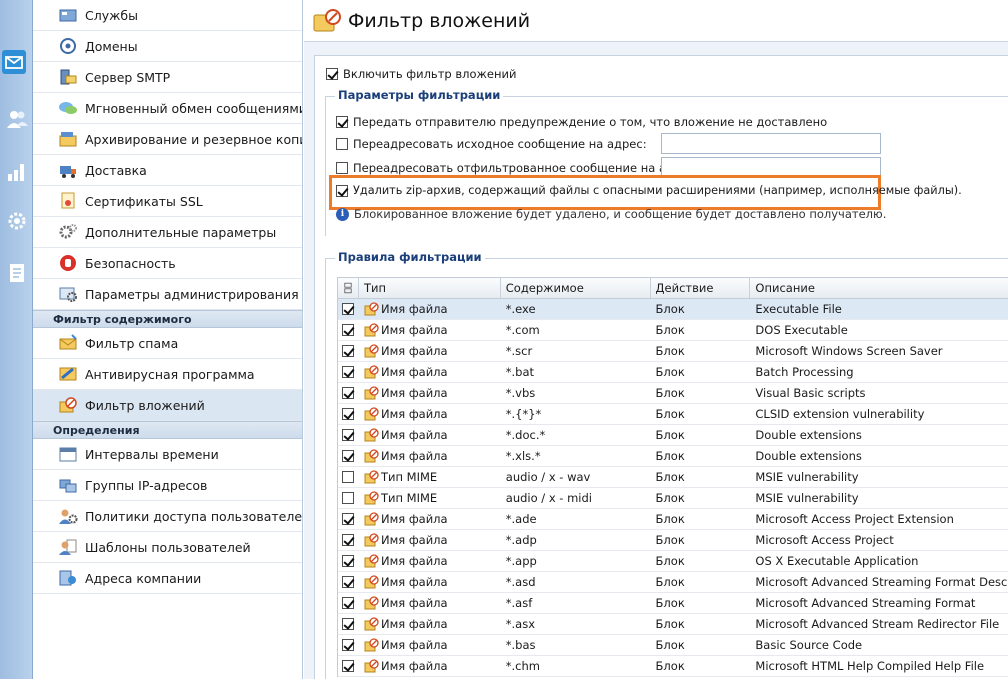 The image size is (1008, 679). What do you see at coordinates (167, 516) in the screenshot?
I see `sidebar-item-user-policies: Политики доступа пользователей` at bounding box center [167, 516].